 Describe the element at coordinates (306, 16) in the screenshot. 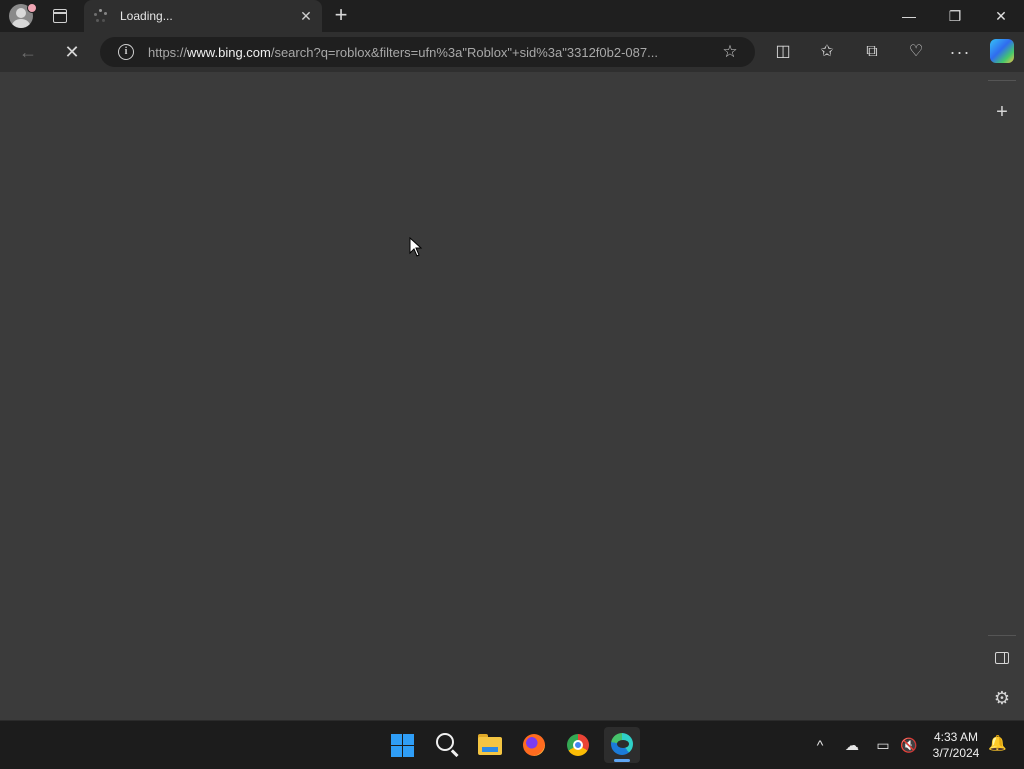

I see `tab-close-button: ✕` at that location.